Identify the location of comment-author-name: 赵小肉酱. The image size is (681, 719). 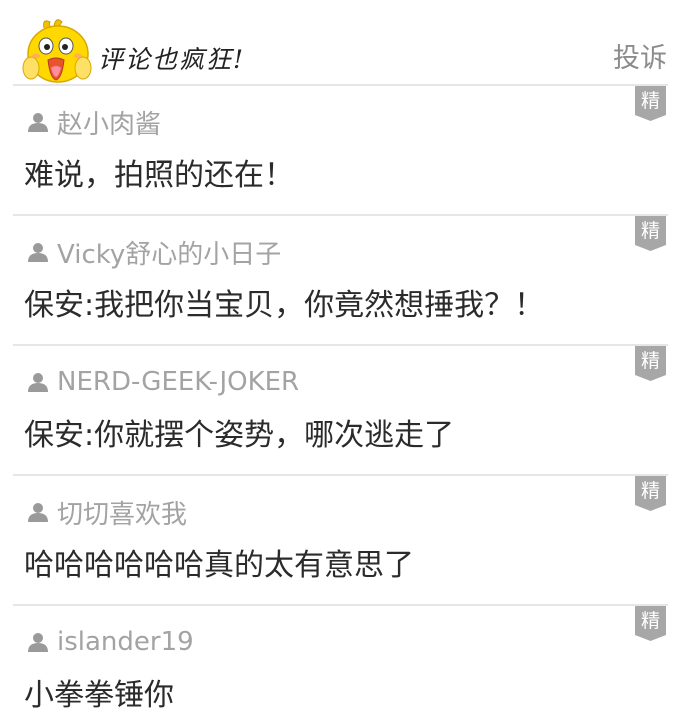
(109, 122).